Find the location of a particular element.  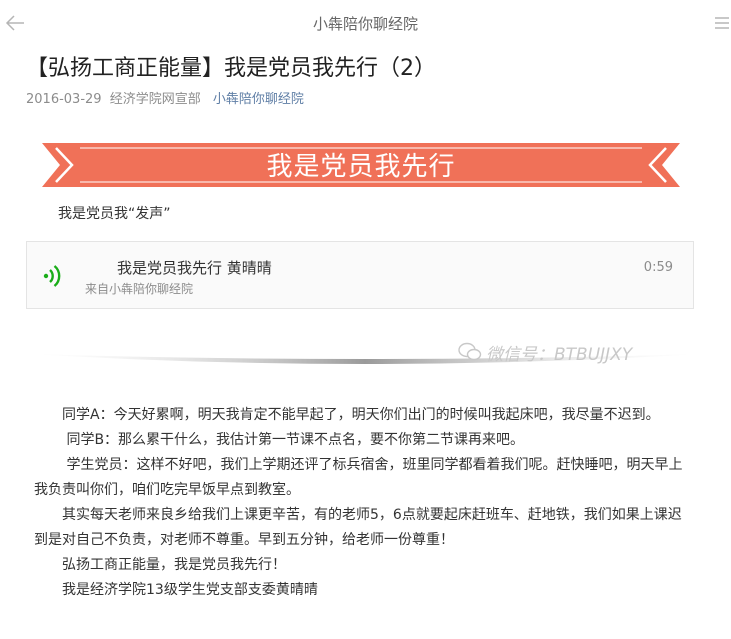

audio-duration: 0:59 is located at coordinates (658, 267).